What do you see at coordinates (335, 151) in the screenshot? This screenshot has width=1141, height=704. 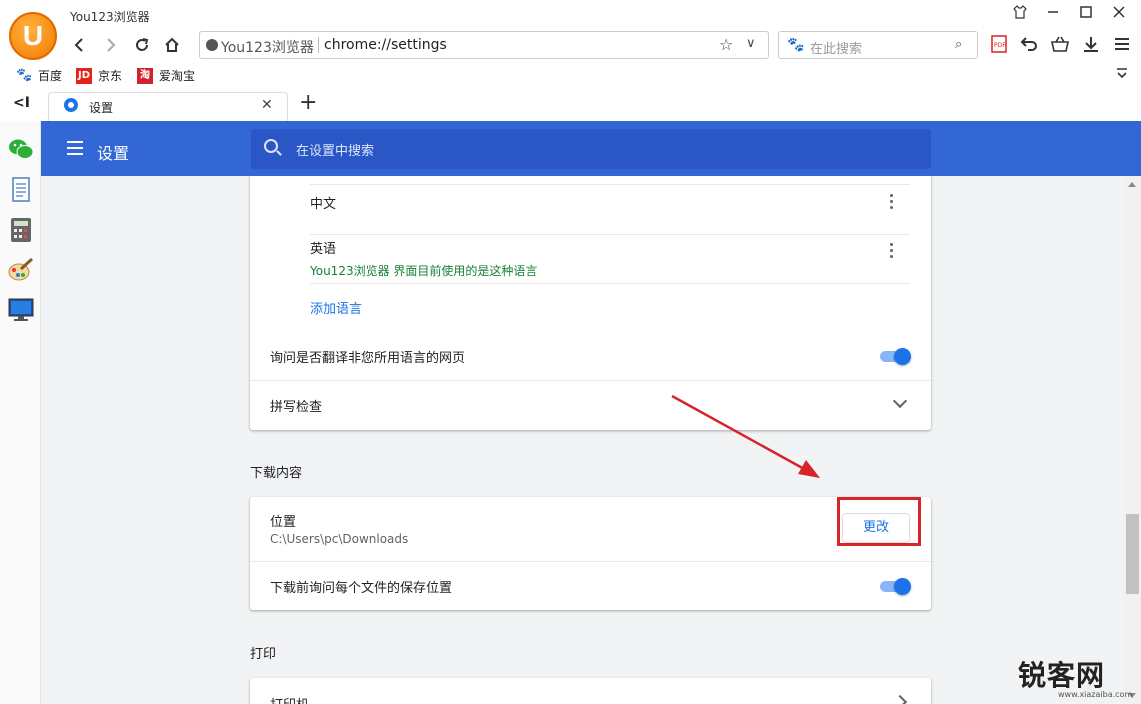 I see `settings-search-placeholder: 在设置中搜索` at bounding box center [335, 151].